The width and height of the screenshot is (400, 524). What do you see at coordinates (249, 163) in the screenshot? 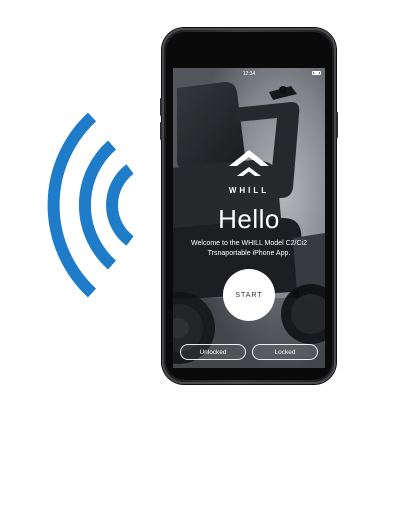
I see `whill-logo-icon` at bounding box center [249, 163].